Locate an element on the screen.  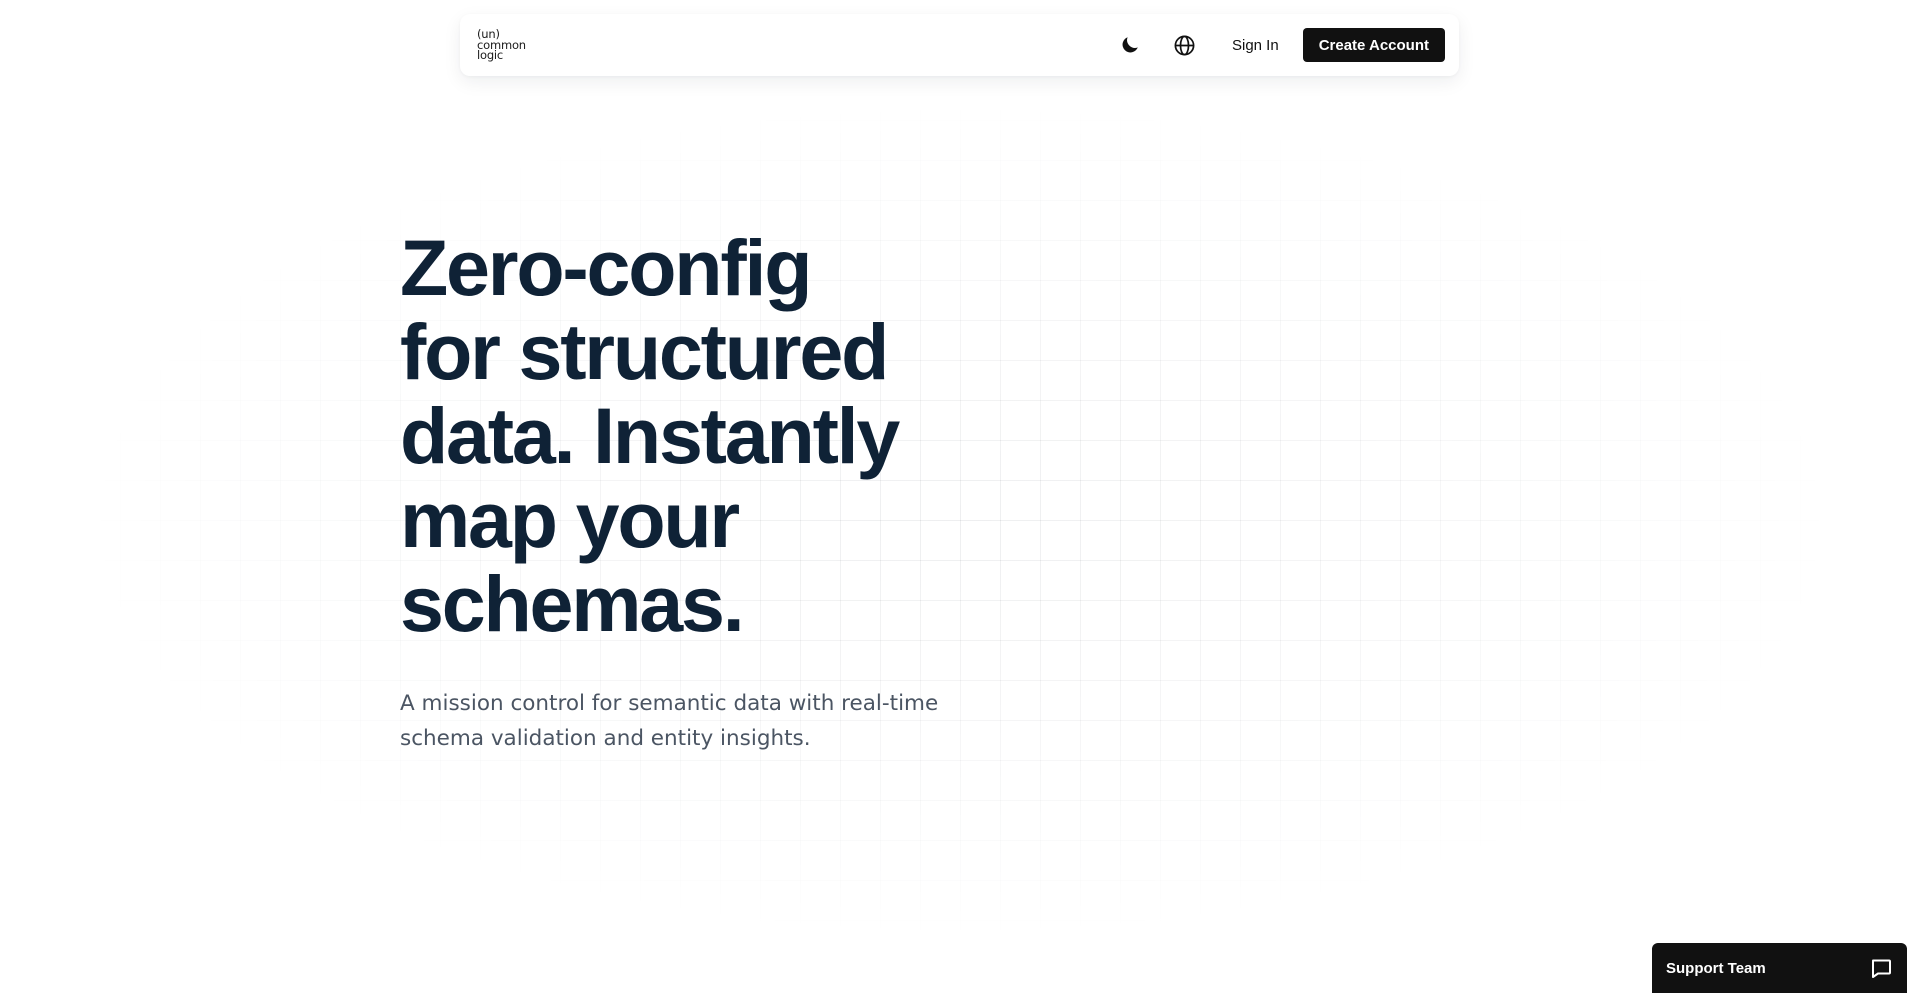
sign-in-button: Sign In is located at coordinates (1255, 45).